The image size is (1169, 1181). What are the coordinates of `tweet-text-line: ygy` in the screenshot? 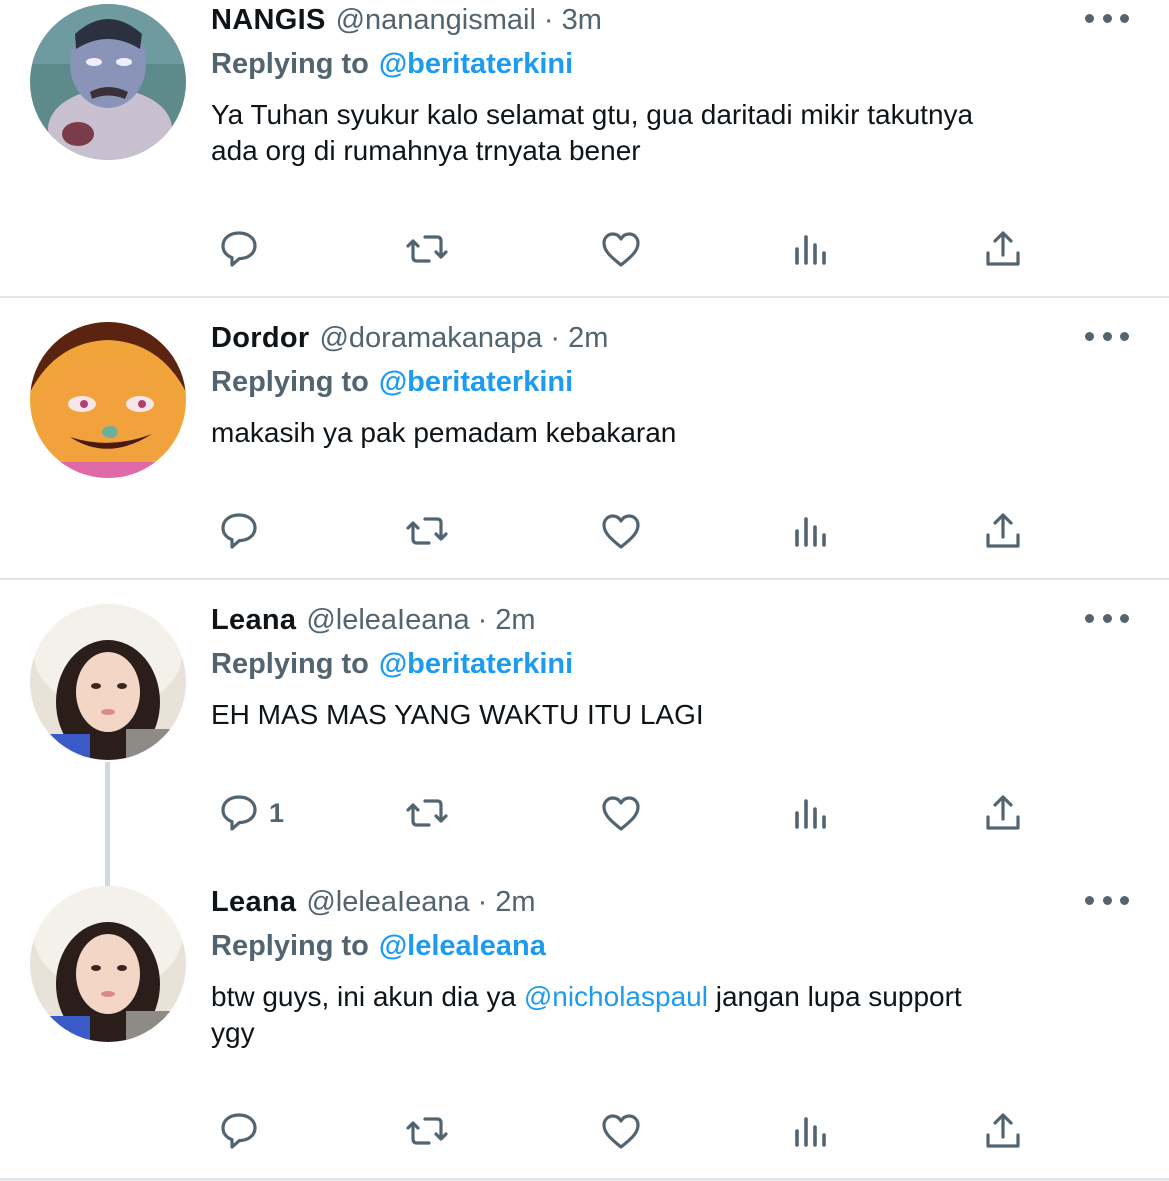 It's located at (233, 1032).